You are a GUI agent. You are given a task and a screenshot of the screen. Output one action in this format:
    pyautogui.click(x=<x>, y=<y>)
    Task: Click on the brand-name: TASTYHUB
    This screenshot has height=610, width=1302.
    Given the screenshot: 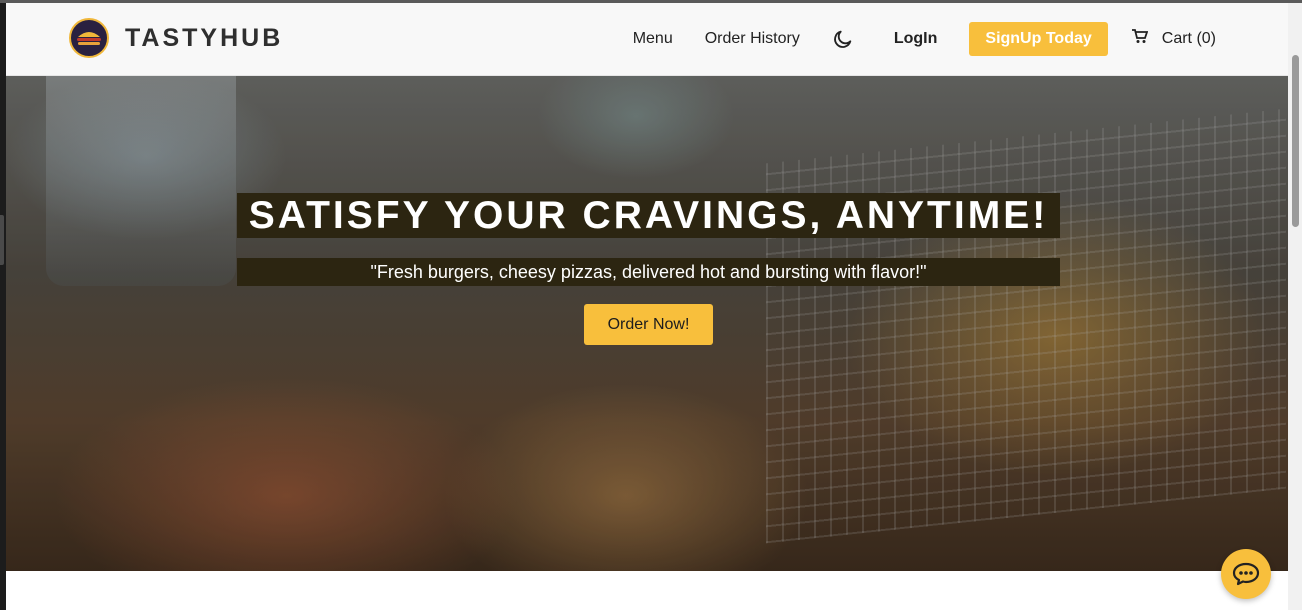 What is the action you would take?
    pyautogui.click(x=204, y=38)
    